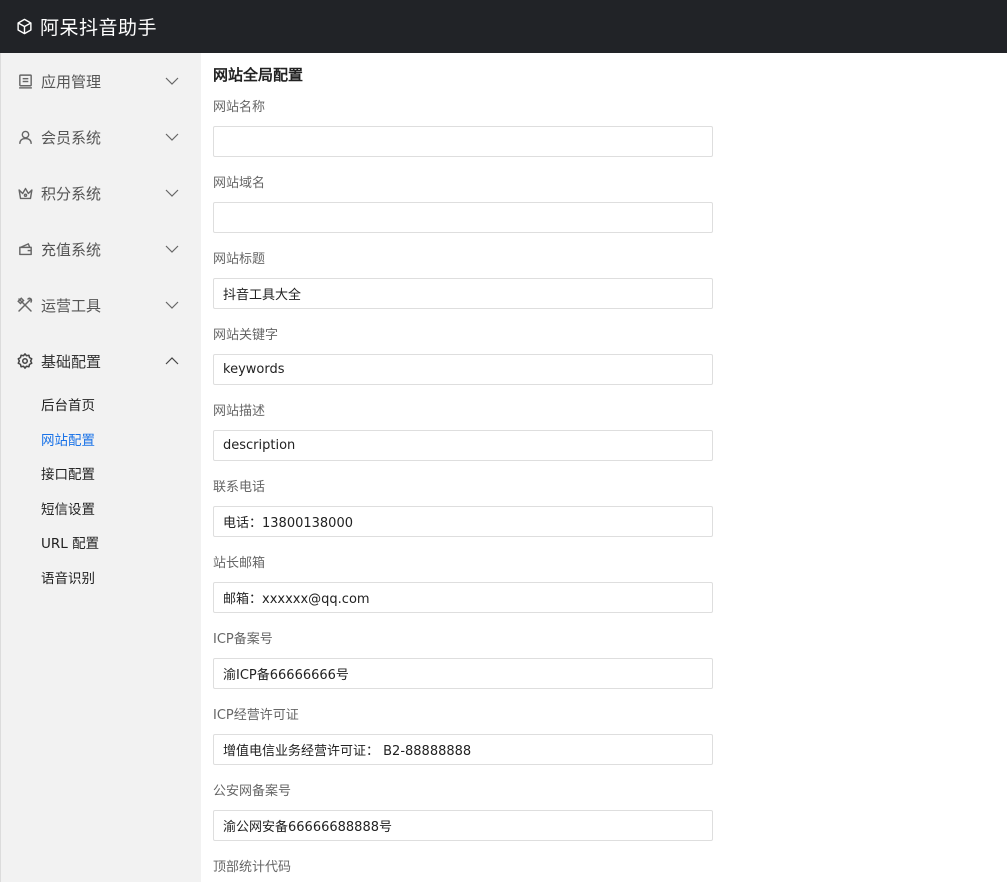  I want to click on field-site-title: 网站标题, so click(463, 279).